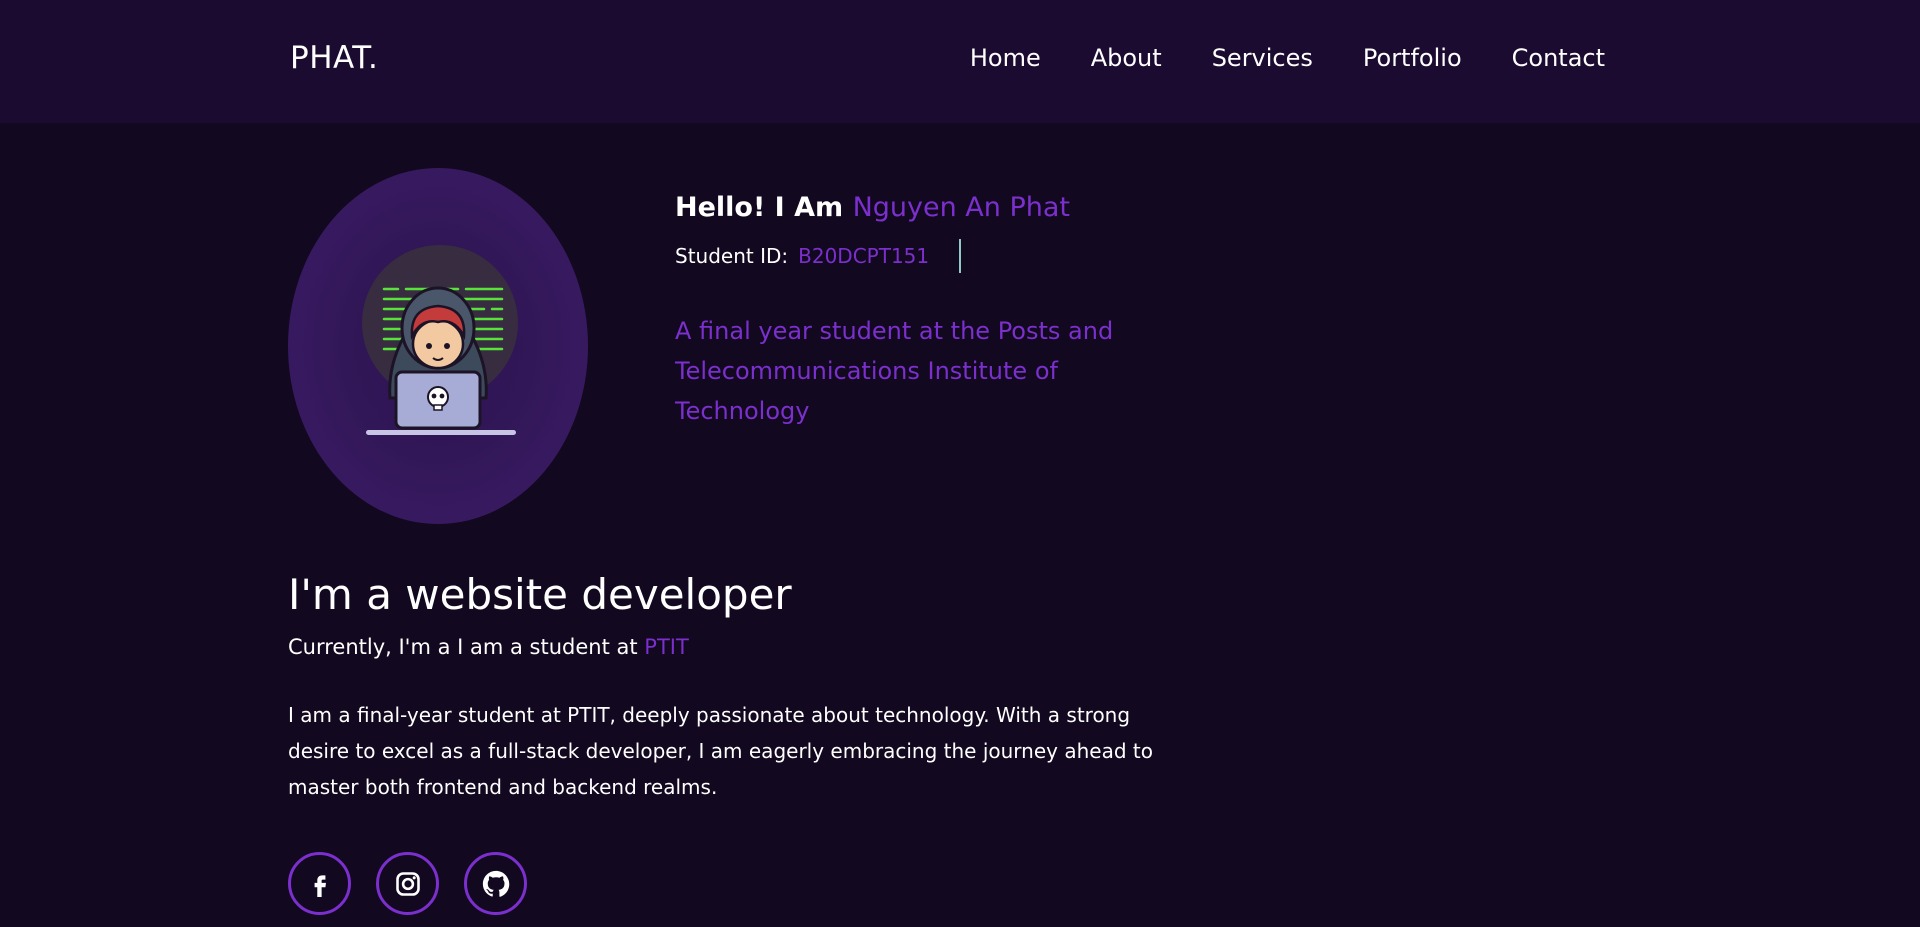  What do you see at coordinates (1558, 58) in the screenshot?
I see `nav-link-contact: Contact` at bounding box center [1558, 58].